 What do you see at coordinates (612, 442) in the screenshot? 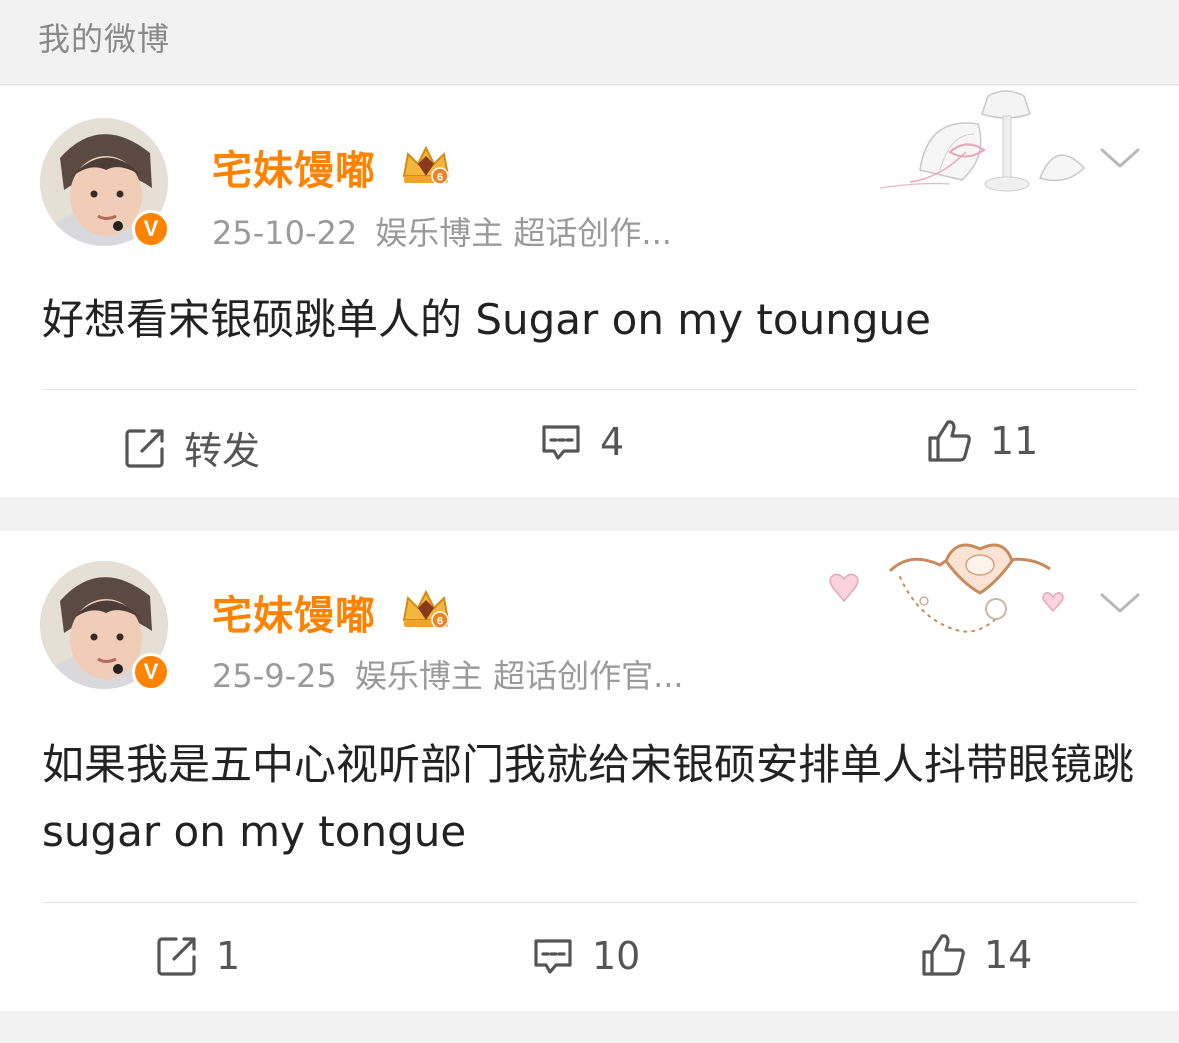
I see `comment-count: 4` at bounding box center [612, 442].